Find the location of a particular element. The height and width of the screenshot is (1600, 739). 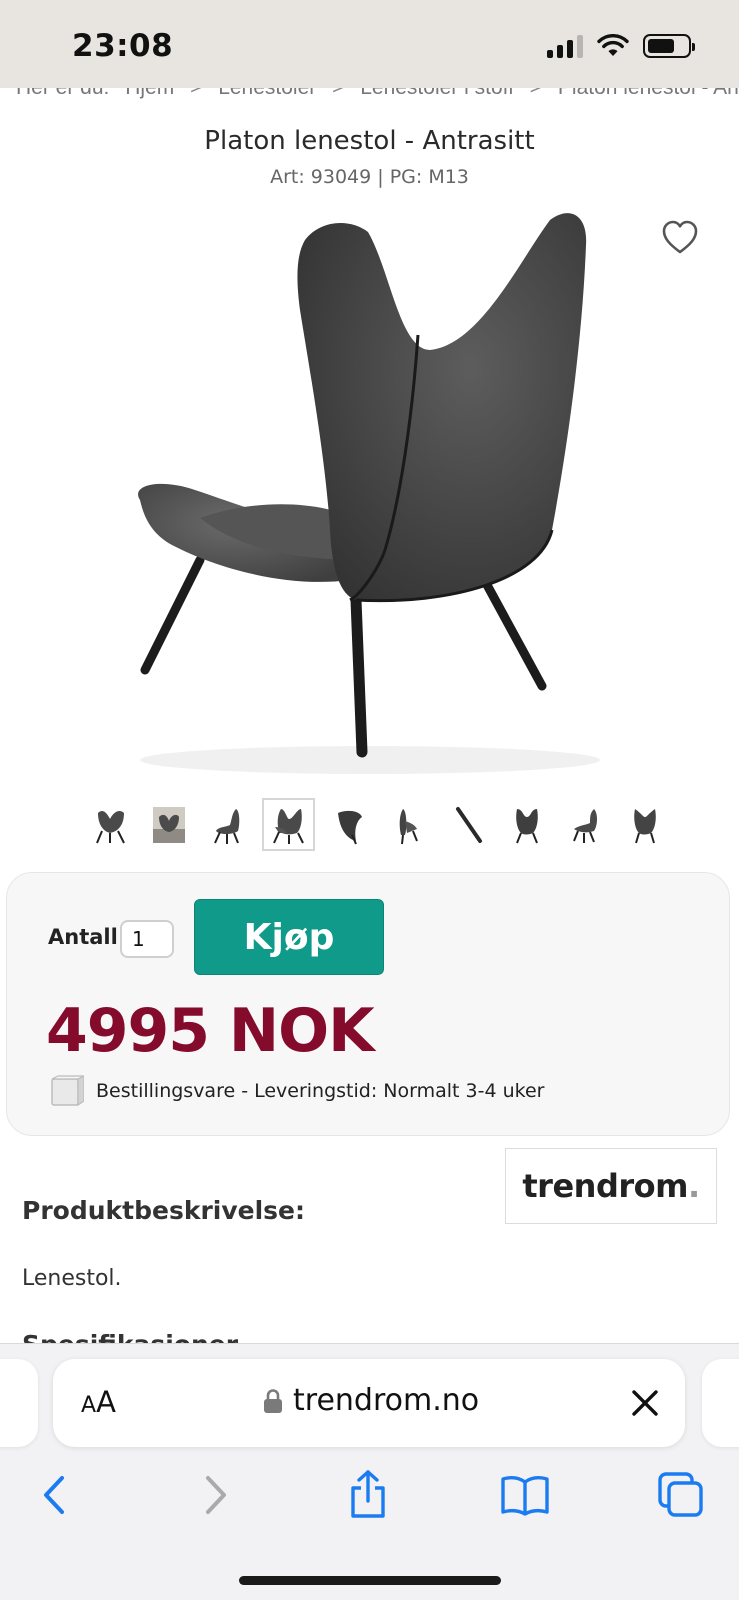

home-indicator is located at coordinates (370, 1580).